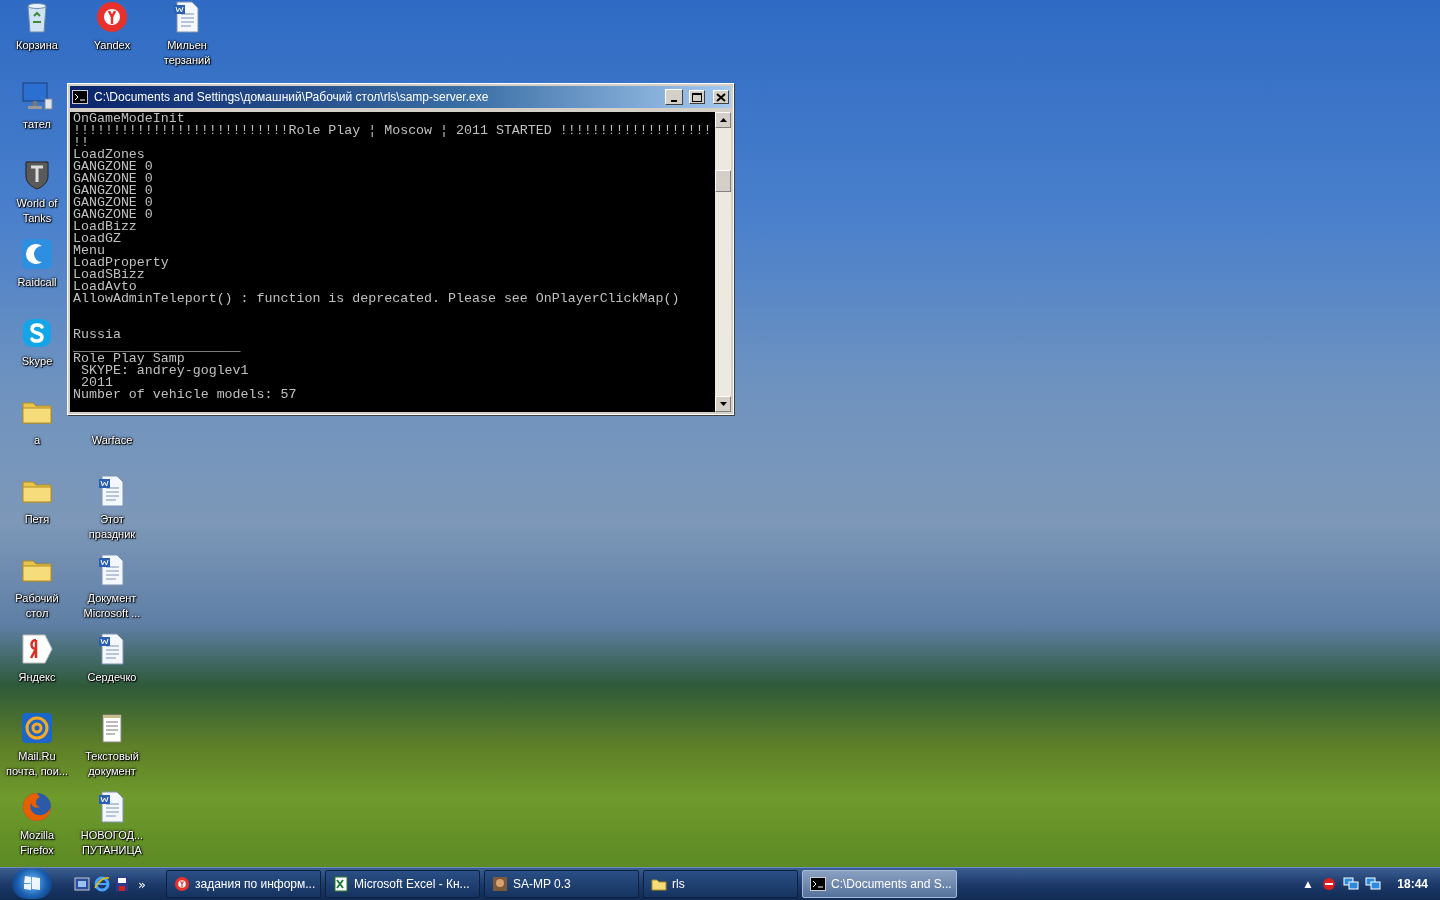 Image resolution: width=1440 pixels, height=900 pixels. I want to click on desktop-icon-label: Петя, so click(37, 519).